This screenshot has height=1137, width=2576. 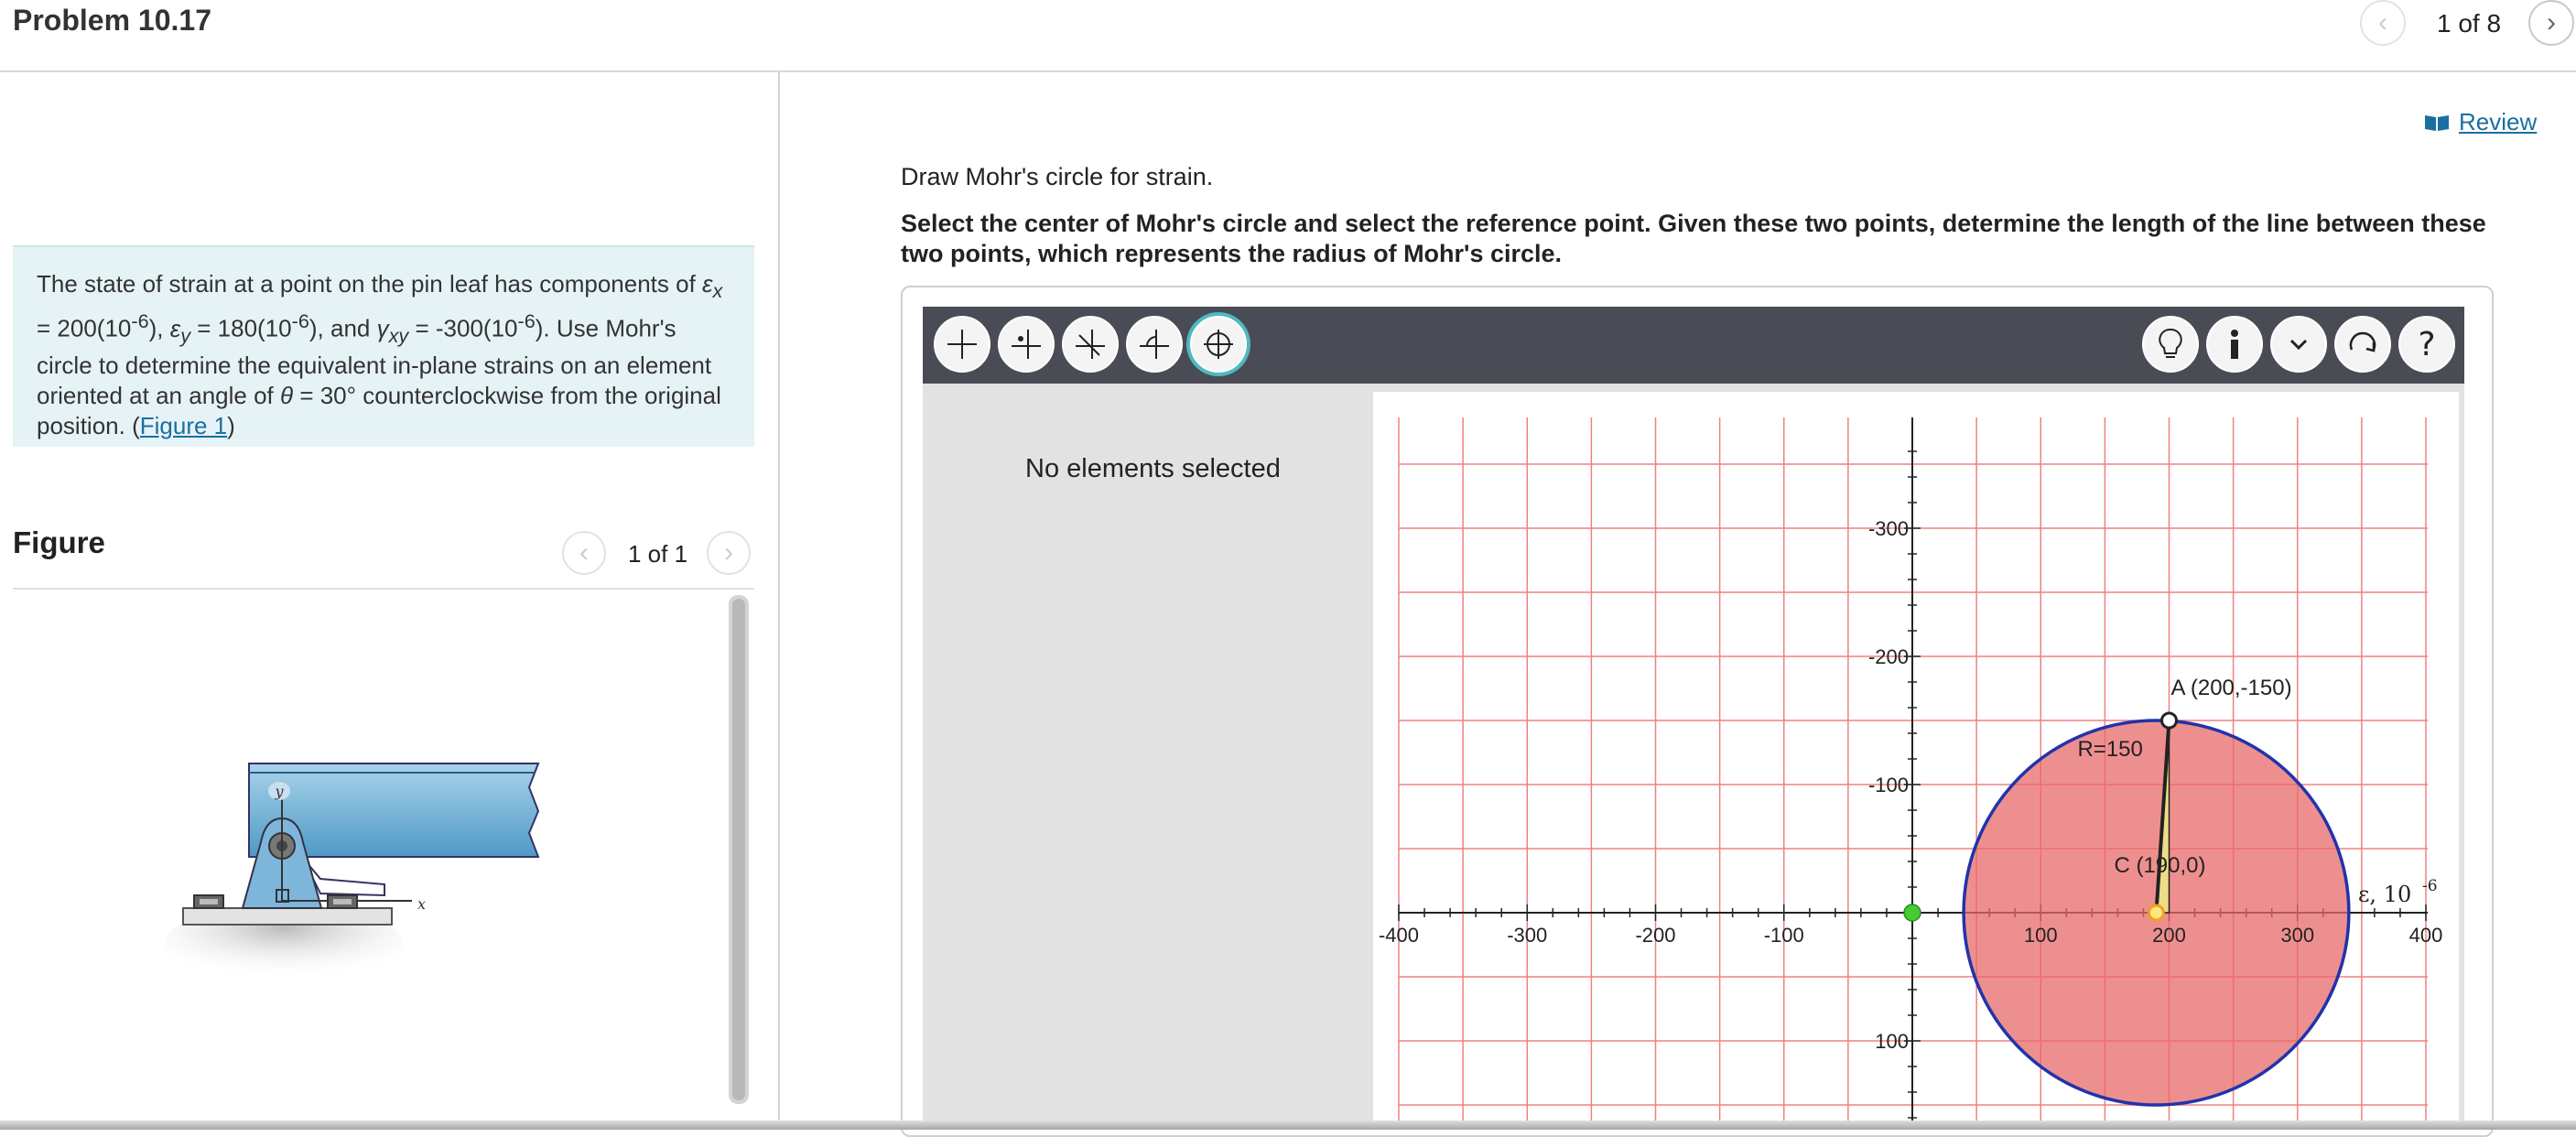 What do you see at coordinates (2385, 895) in the screenshot?
I see `axis-label-strain: ε, 10` at bounding box center [2385, 895].